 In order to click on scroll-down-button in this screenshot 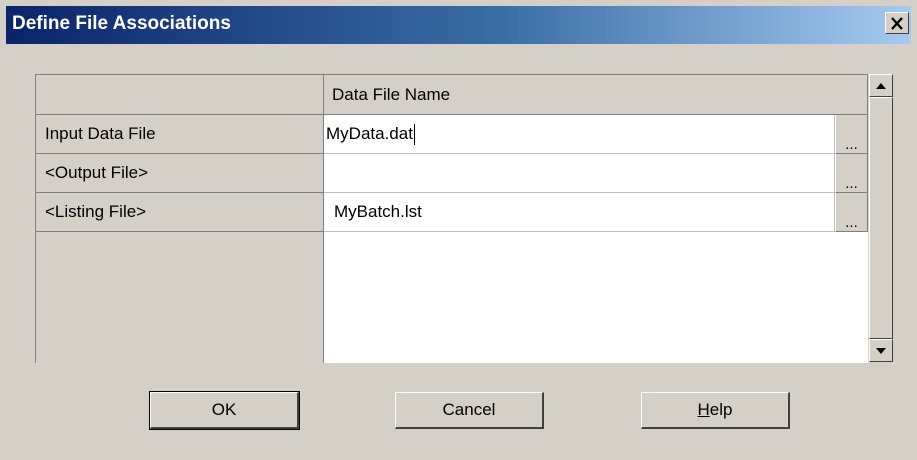, I will do `click(881, 350)`.